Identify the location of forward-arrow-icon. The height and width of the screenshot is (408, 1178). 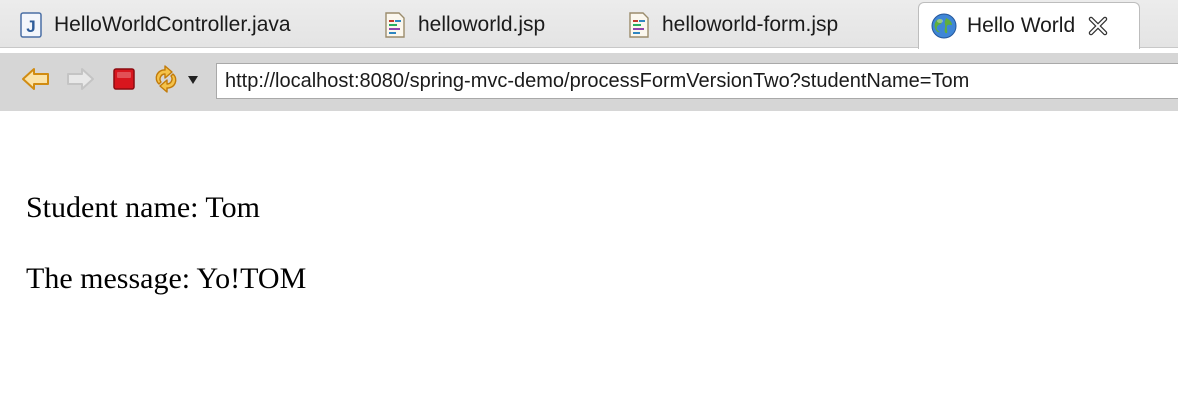
(80, 81).